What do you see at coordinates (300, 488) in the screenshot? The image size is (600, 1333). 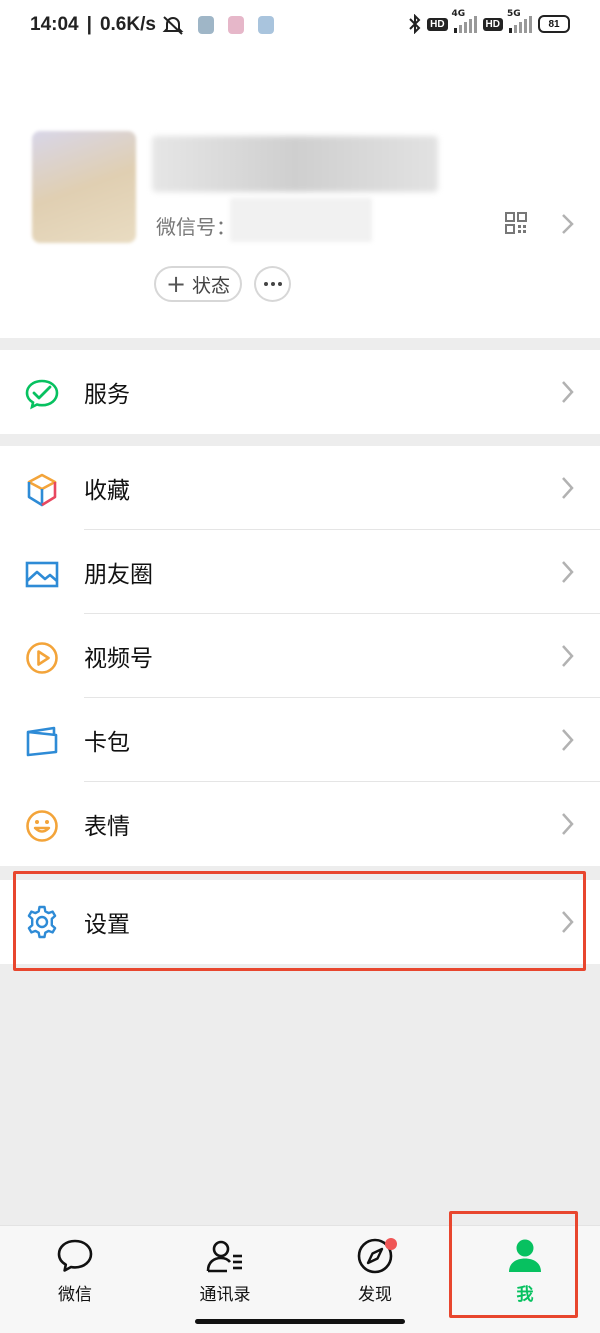 I see `menu-item-favorites: 收藏` at bounding box center [300, 488].